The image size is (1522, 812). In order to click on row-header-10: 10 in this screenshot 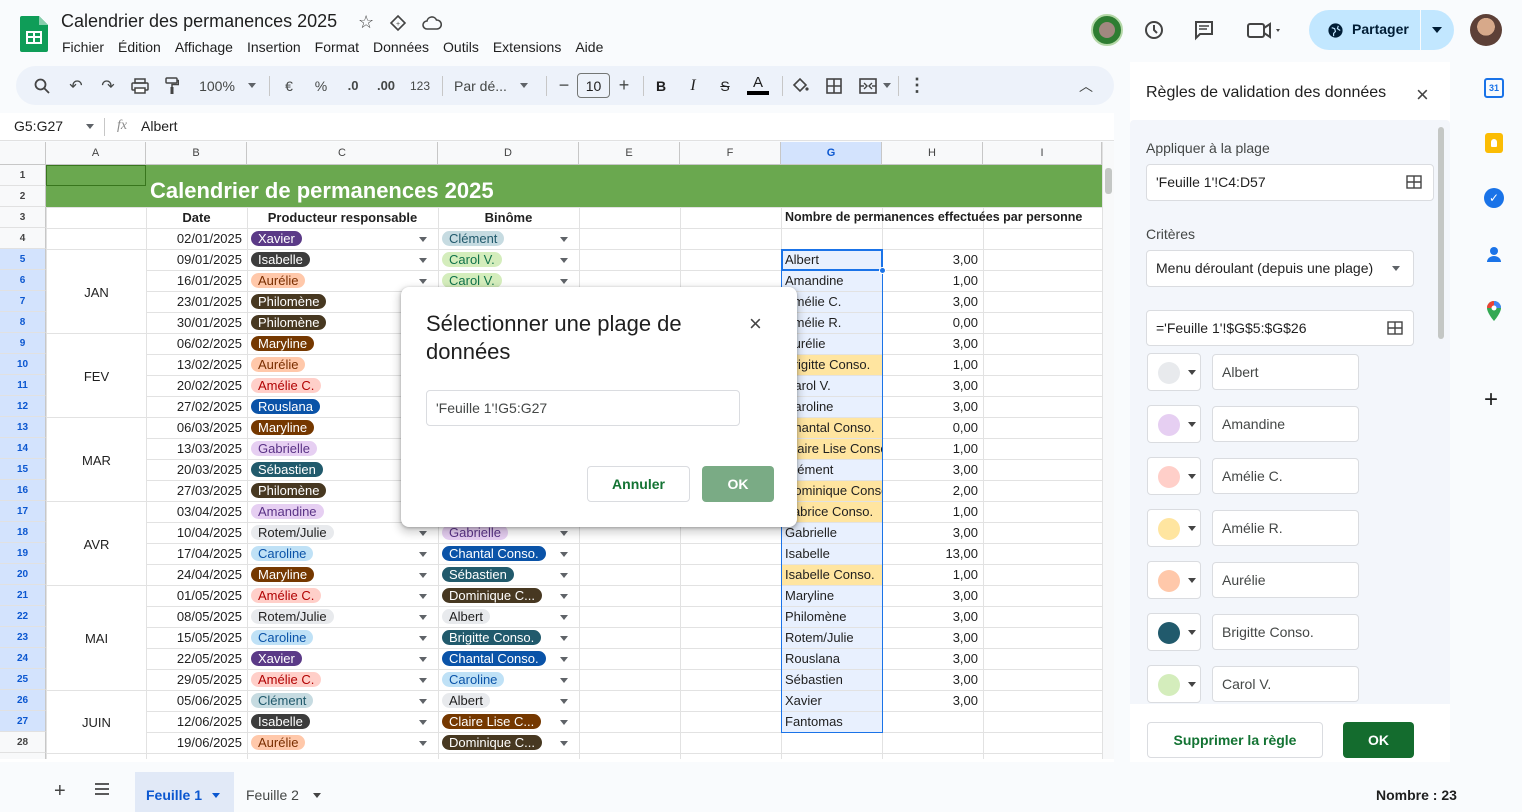, I will do `click(23, 364)`.